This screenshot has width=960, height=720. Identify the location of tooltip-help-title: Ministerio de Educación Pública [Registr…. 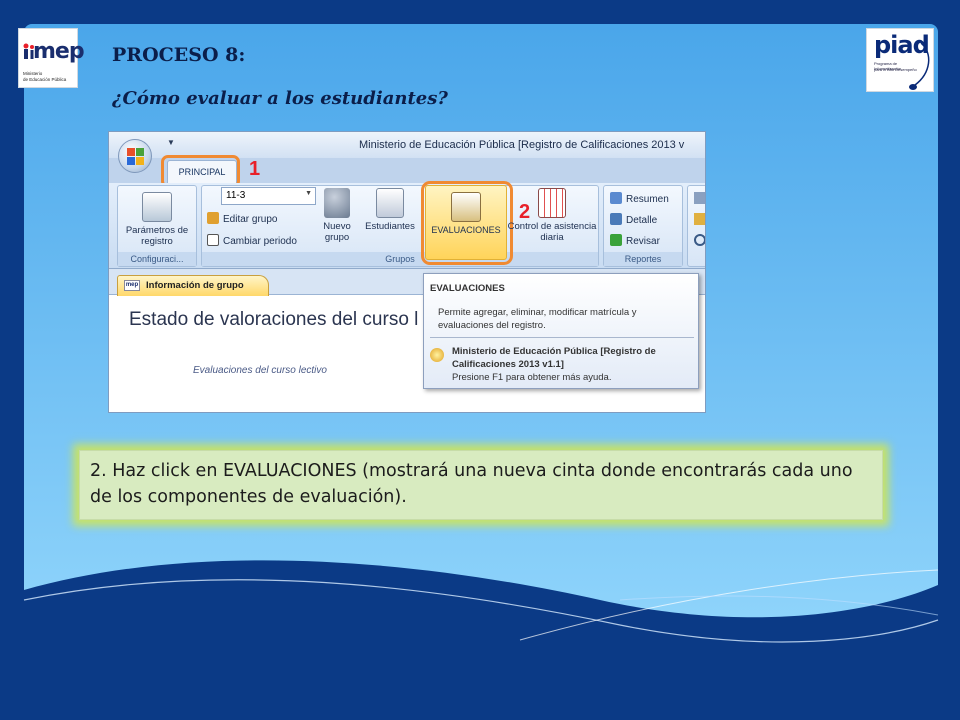
(554, 358).